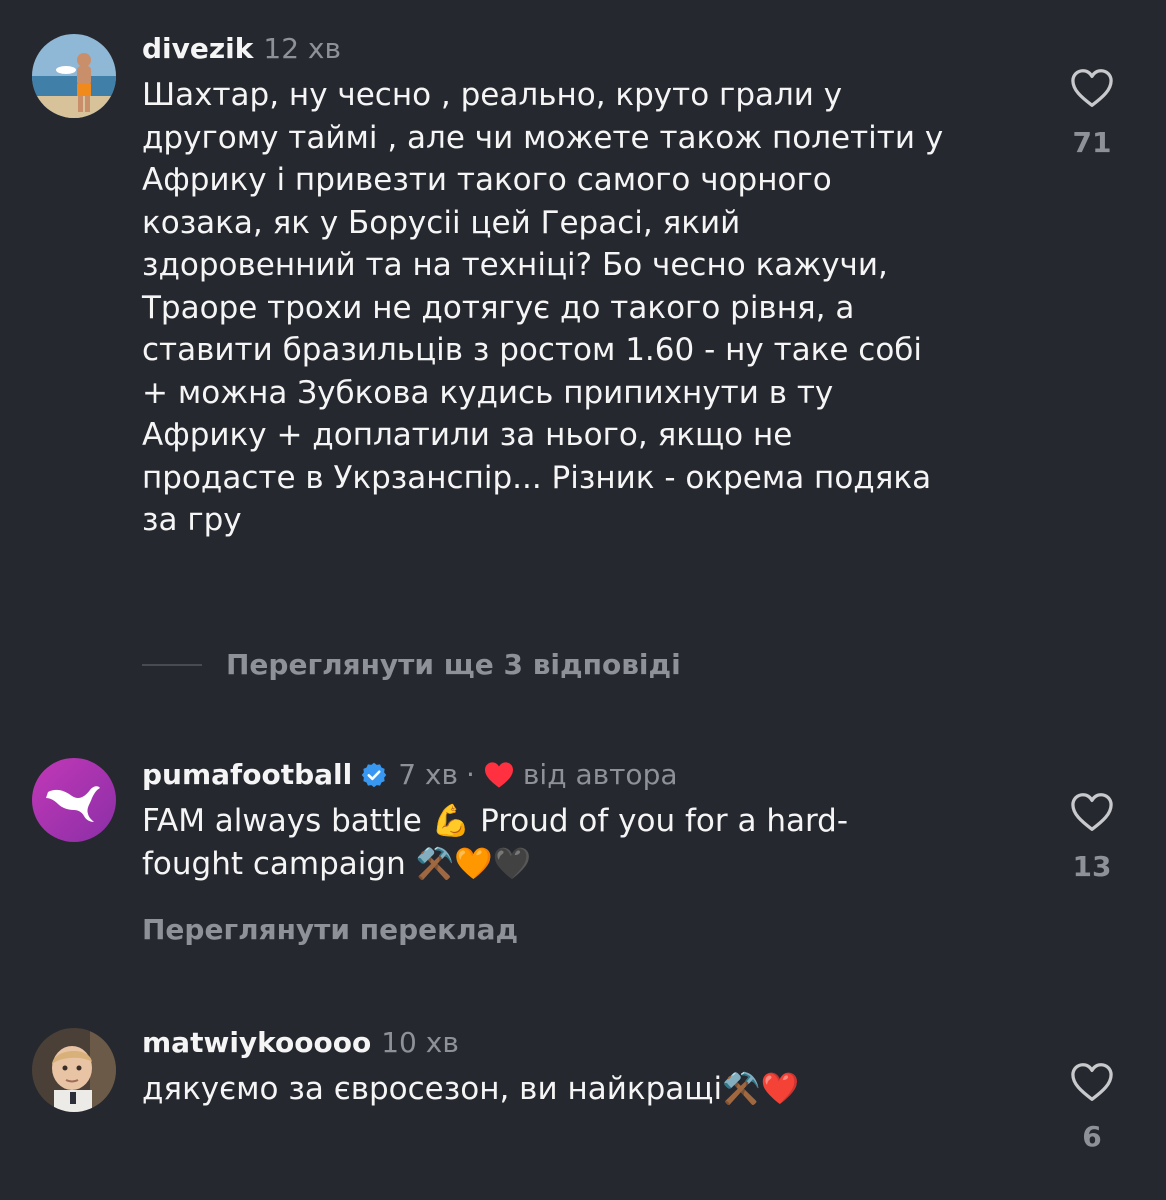 This screenshot has height=1200, width=1166. What do you see at coordinates (337, 863) in the screenshot?
I see `comment-text-line: fought campaign ⚒️🧡🖤` at bounding box center [337, 863].